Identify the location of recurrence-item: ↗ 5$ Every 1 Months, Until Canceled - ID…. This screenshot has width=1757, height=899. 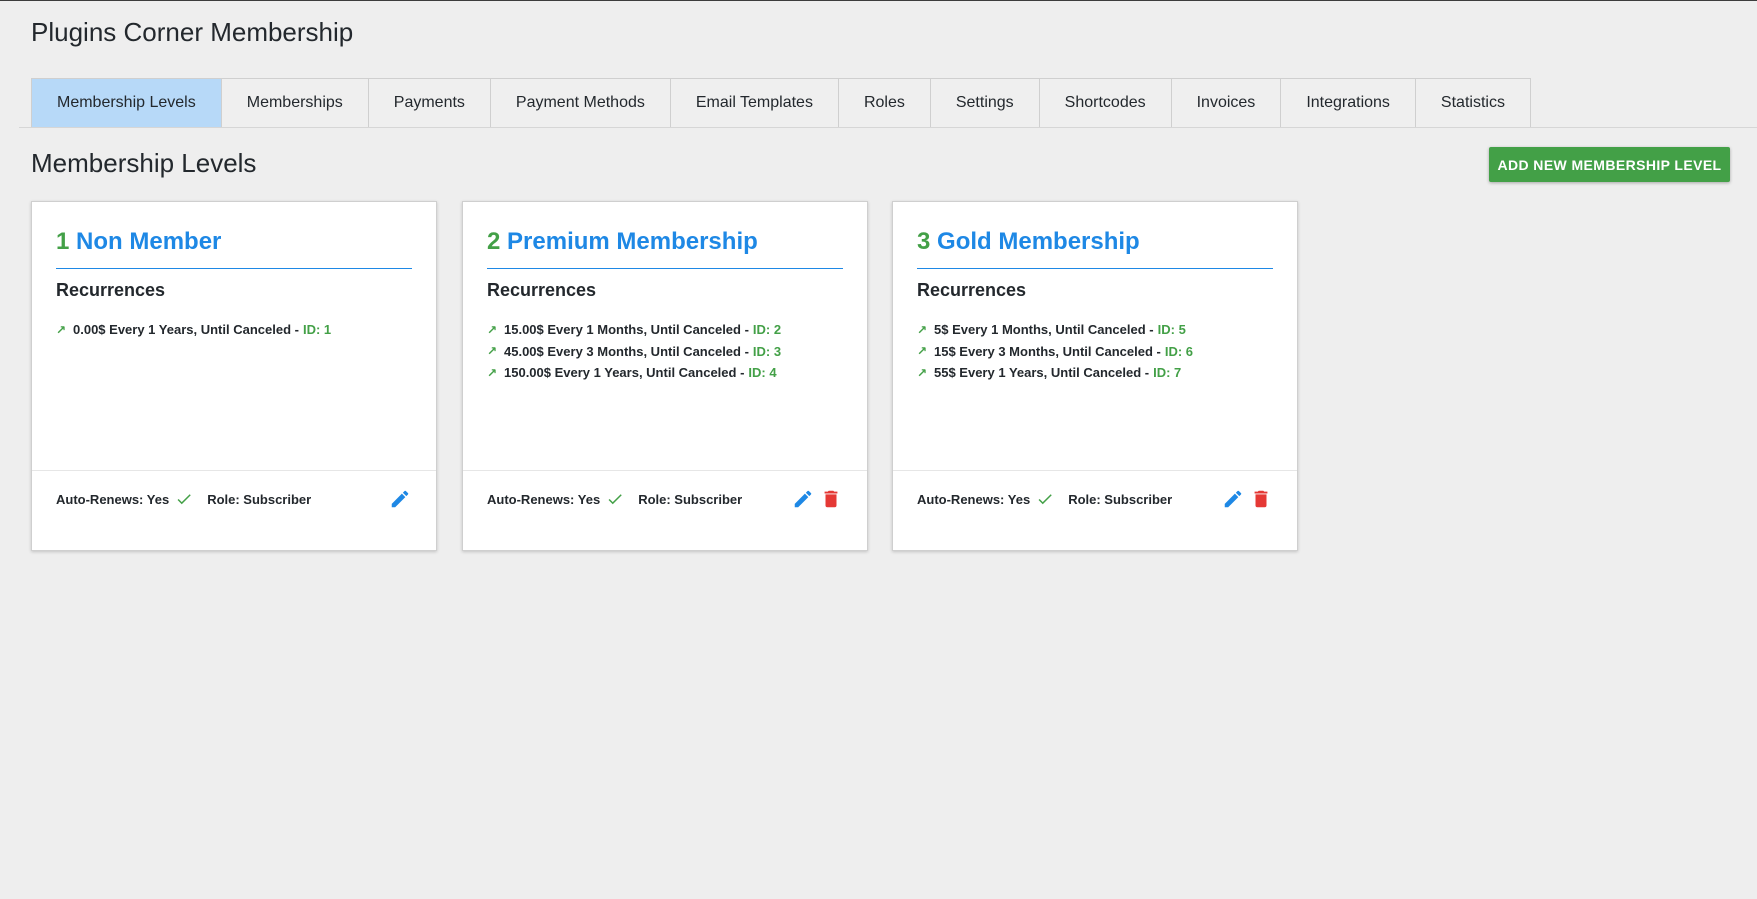
(1055, 330).